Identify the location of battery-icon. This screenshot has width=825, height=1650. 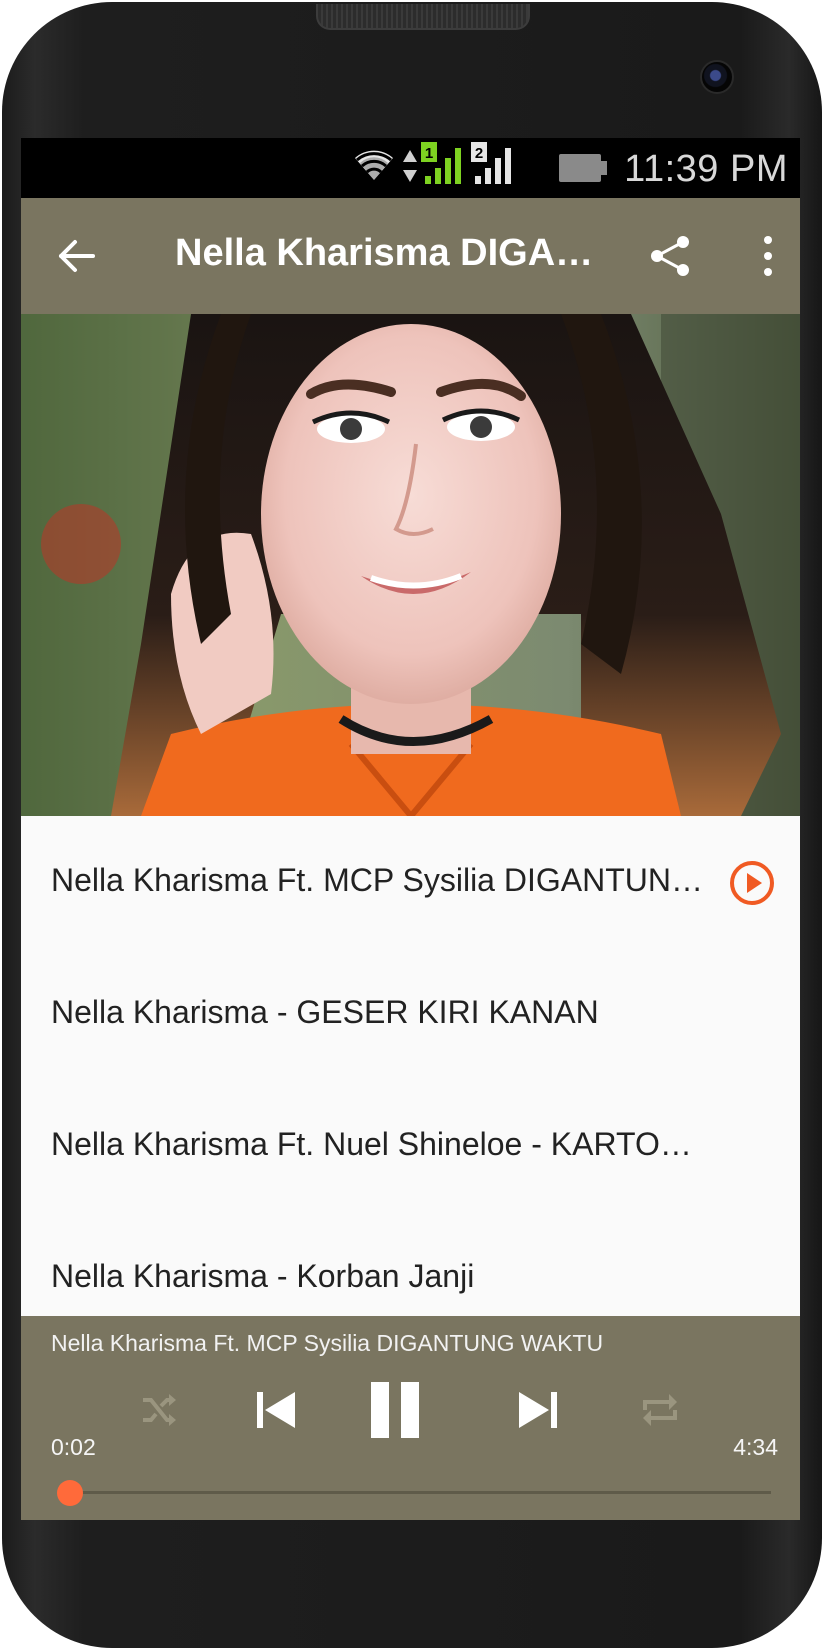
(583, 168).